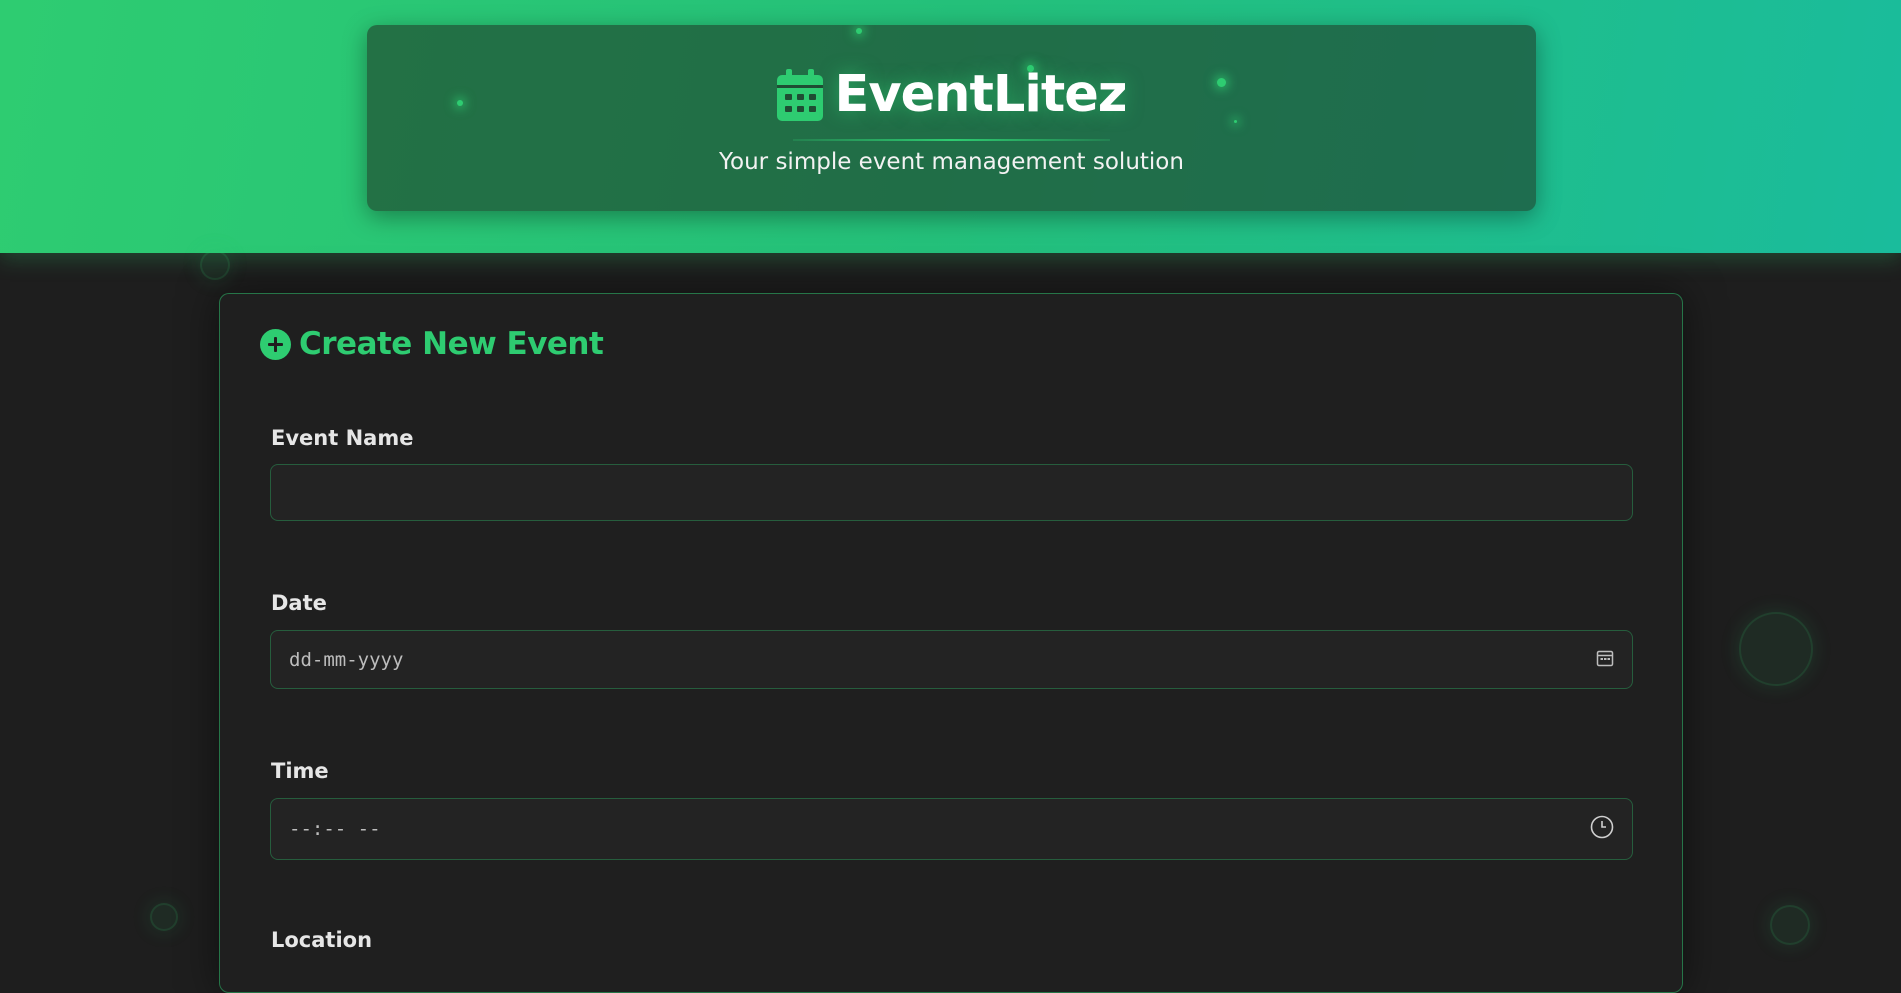  Describe the element at coordinates (1605, 660) in the screenshot. I see `calendar-picker-icon` at that location.